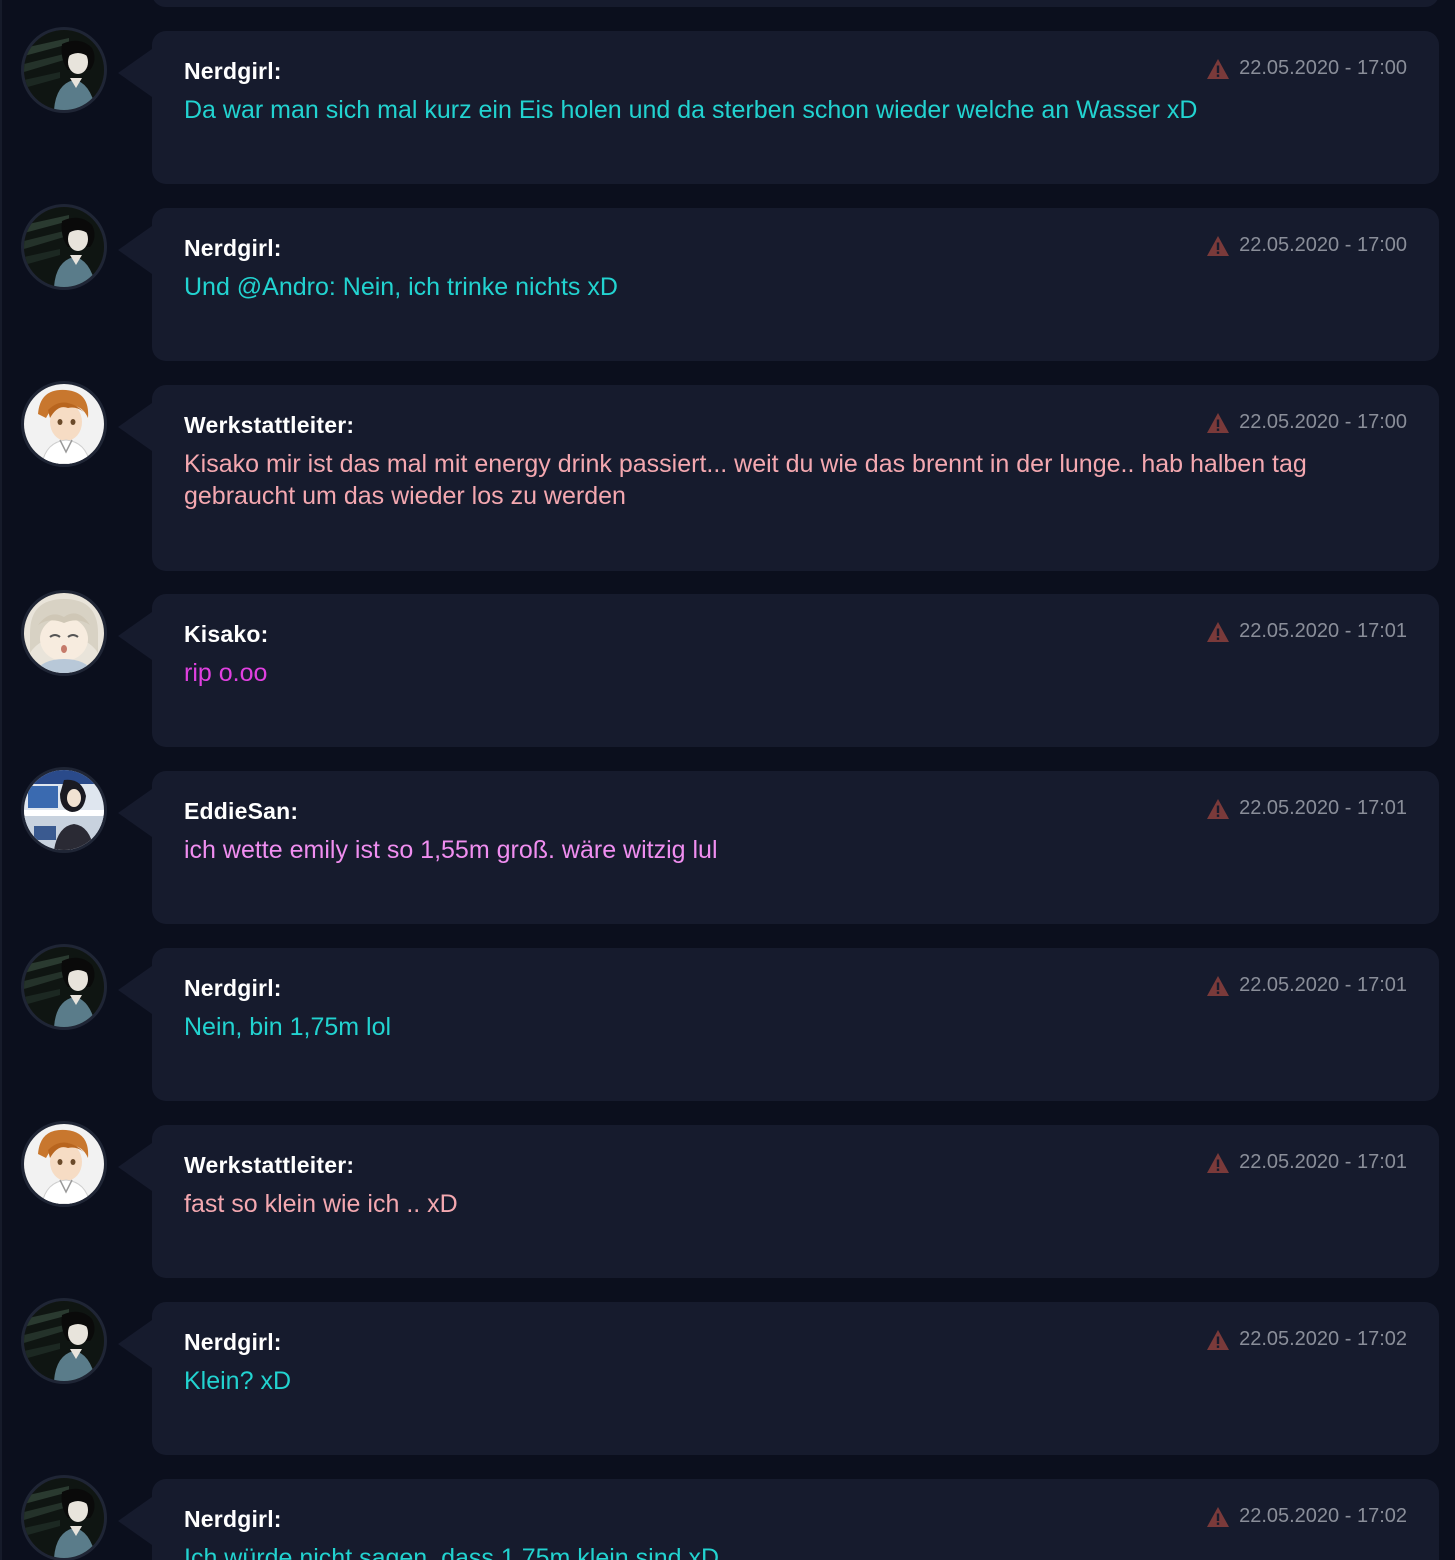 Image resolution: width=1455 pixels, height=1560 pixels. What do you see at coordinates (288, 1027) in the screenshot?
I see `message-text: Nein, bin 1,75m lol` at bounding box center [288, 1027].